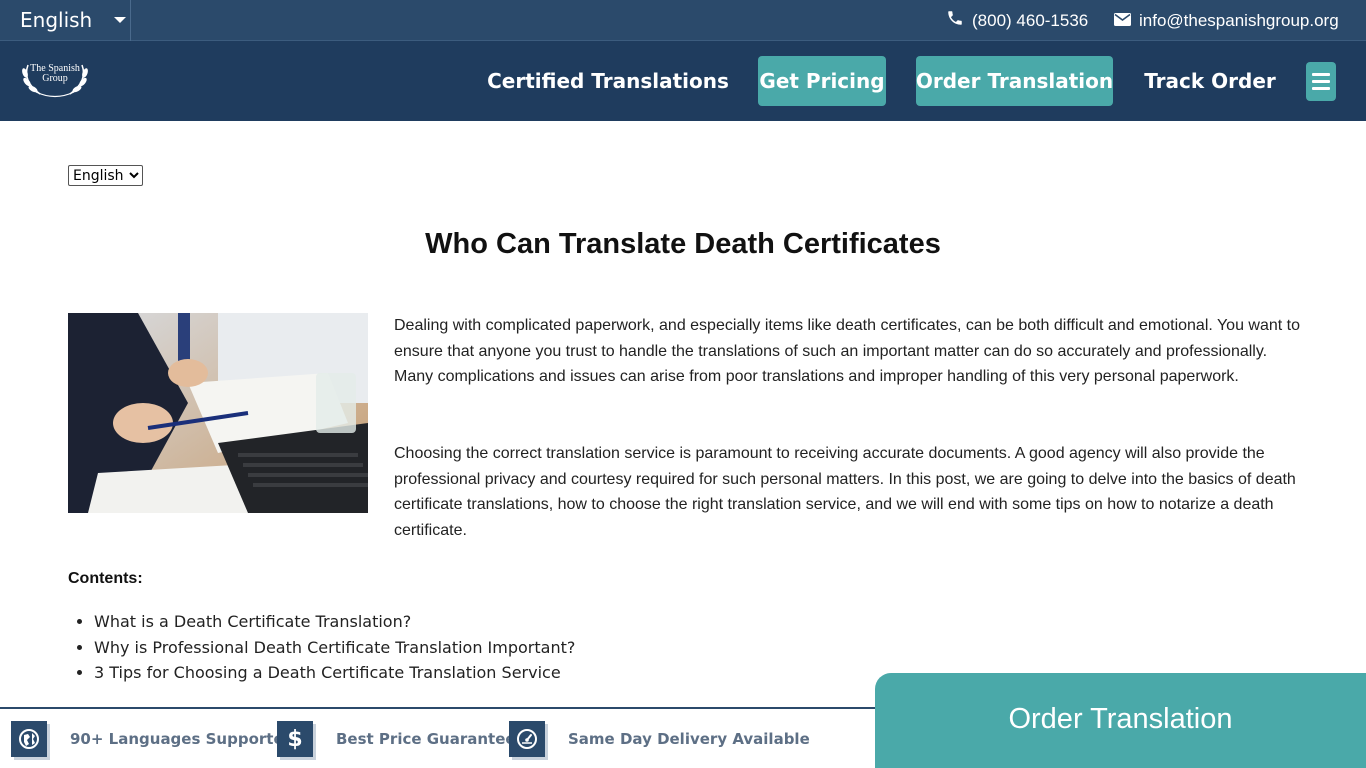 The height and width of the screenshot is (768, 1366). Describe the element at coordinates (608, 81) in the screenshot. I see `nav-certified-translations: Certified Translations` at that location.